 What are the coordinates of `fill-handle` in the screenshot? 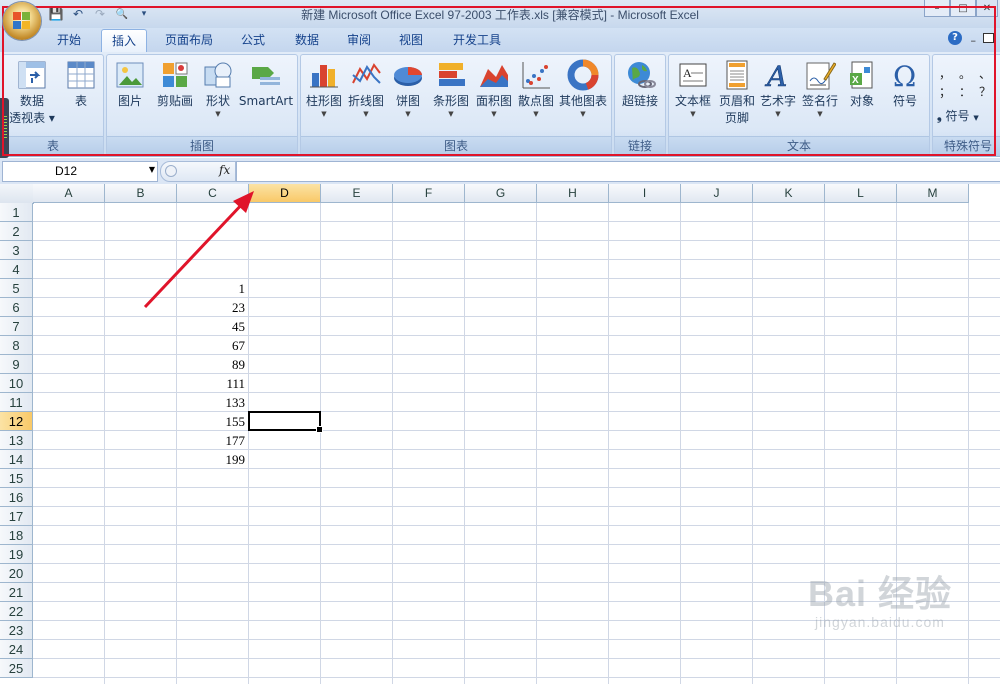 It's located at (319, 429).